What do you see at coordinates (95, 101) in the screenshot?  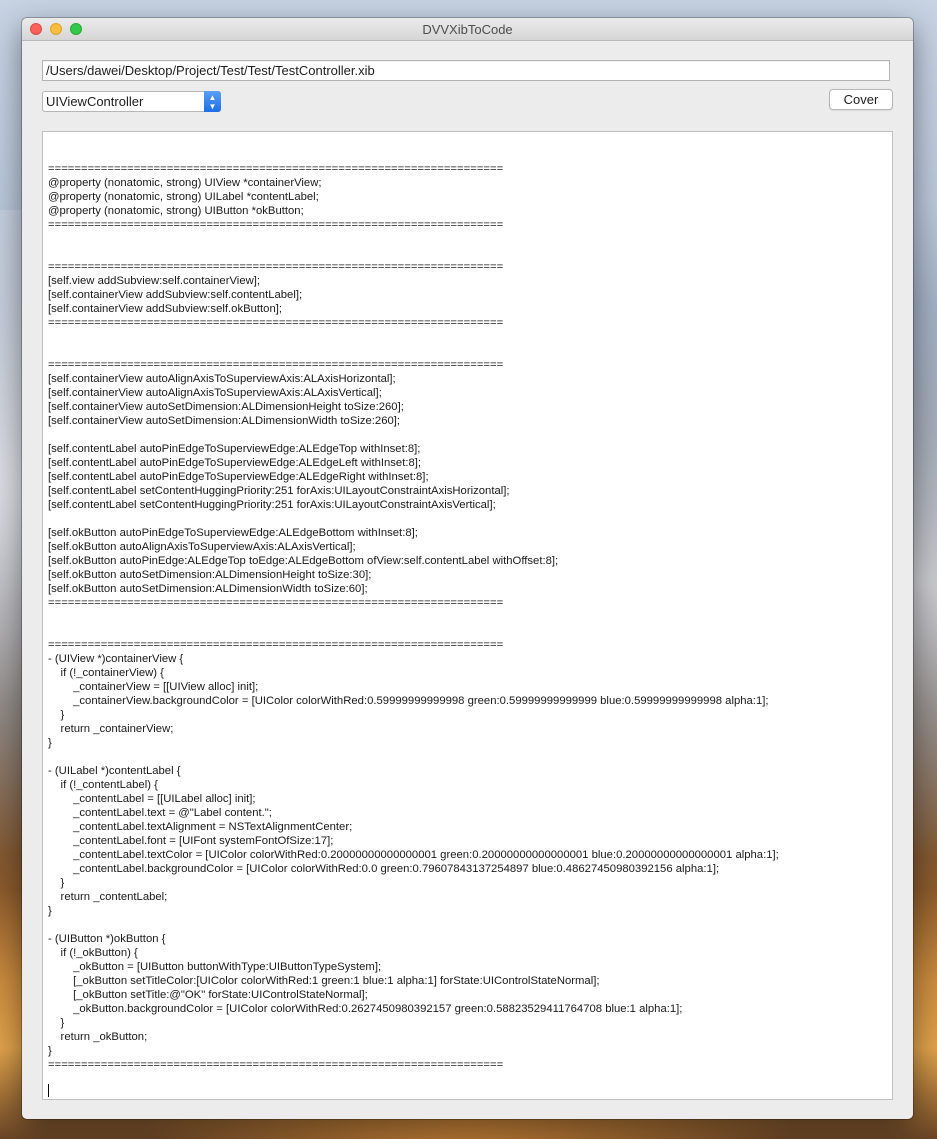 I see `controller-type-value: UIViewController` at bounding box center [95, 101].